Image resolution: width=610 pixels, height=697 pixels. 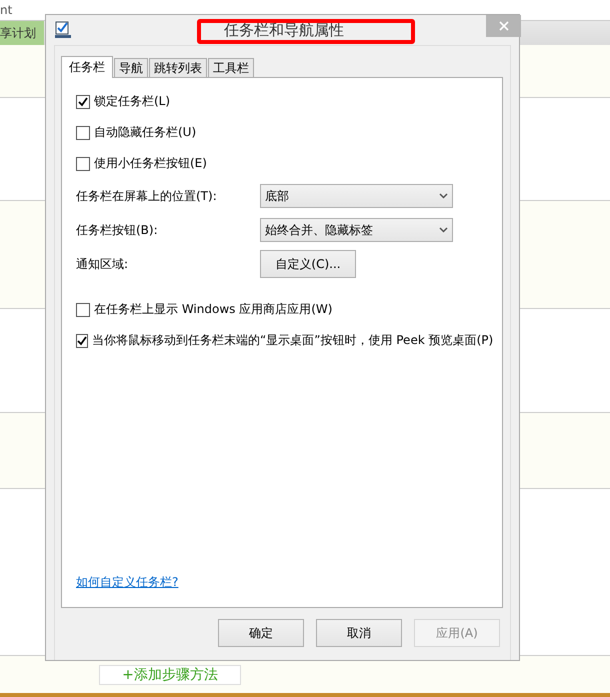 What do you see at coordinates (127, 582) in the screenshot?
I see `help-link: 如何自定义任务栏?` at bounding box center [127, 582].